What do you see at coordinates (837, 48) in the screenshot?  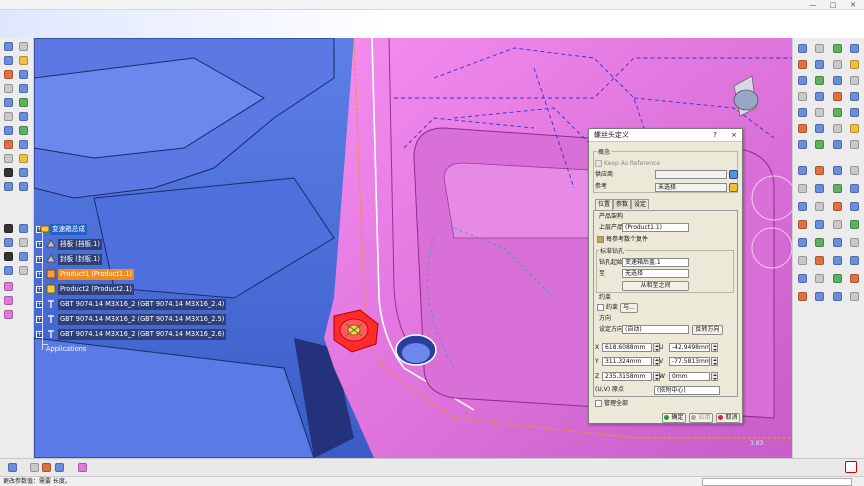 I see `tool-icon-r3` at bounding box center [837, 48].